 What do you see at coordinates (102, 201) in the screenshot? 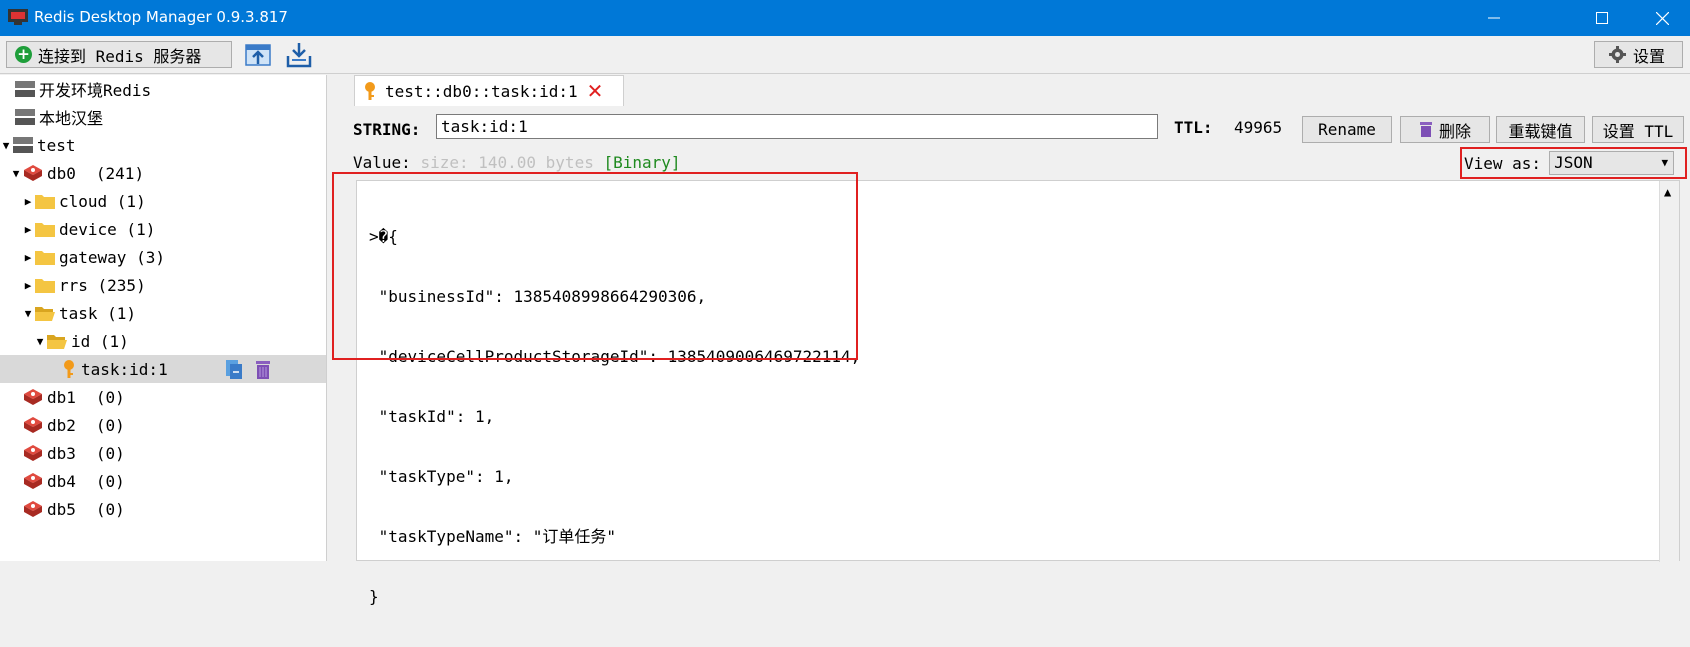
I see `tree-label: cloud (1)` at bounding box center [102, 201].